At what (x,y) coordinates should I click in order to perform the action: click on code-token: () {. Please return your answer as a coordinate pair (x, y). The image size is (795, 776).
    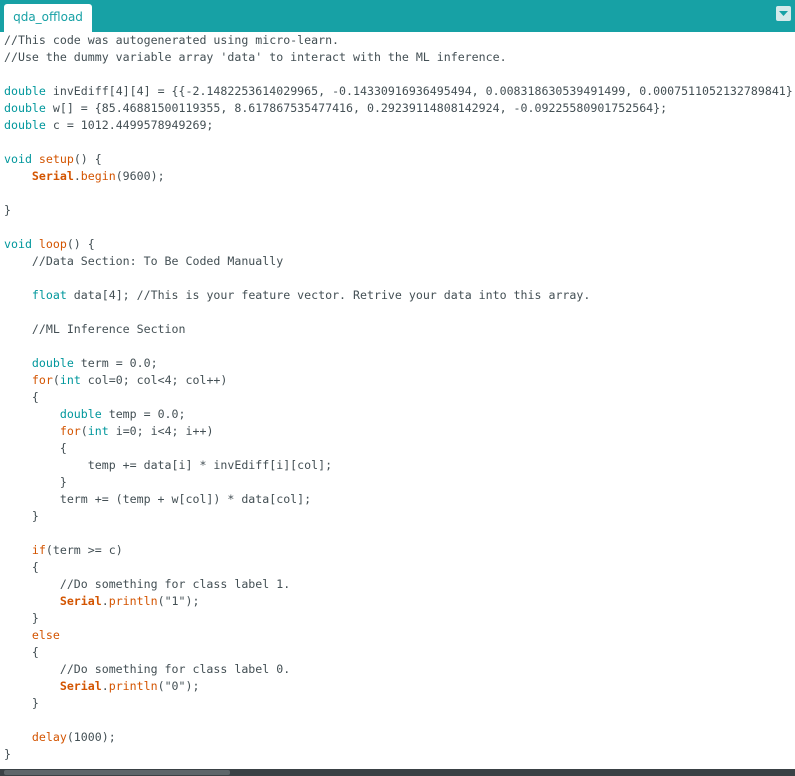
    Looking at the image, I should click on (80, 244).